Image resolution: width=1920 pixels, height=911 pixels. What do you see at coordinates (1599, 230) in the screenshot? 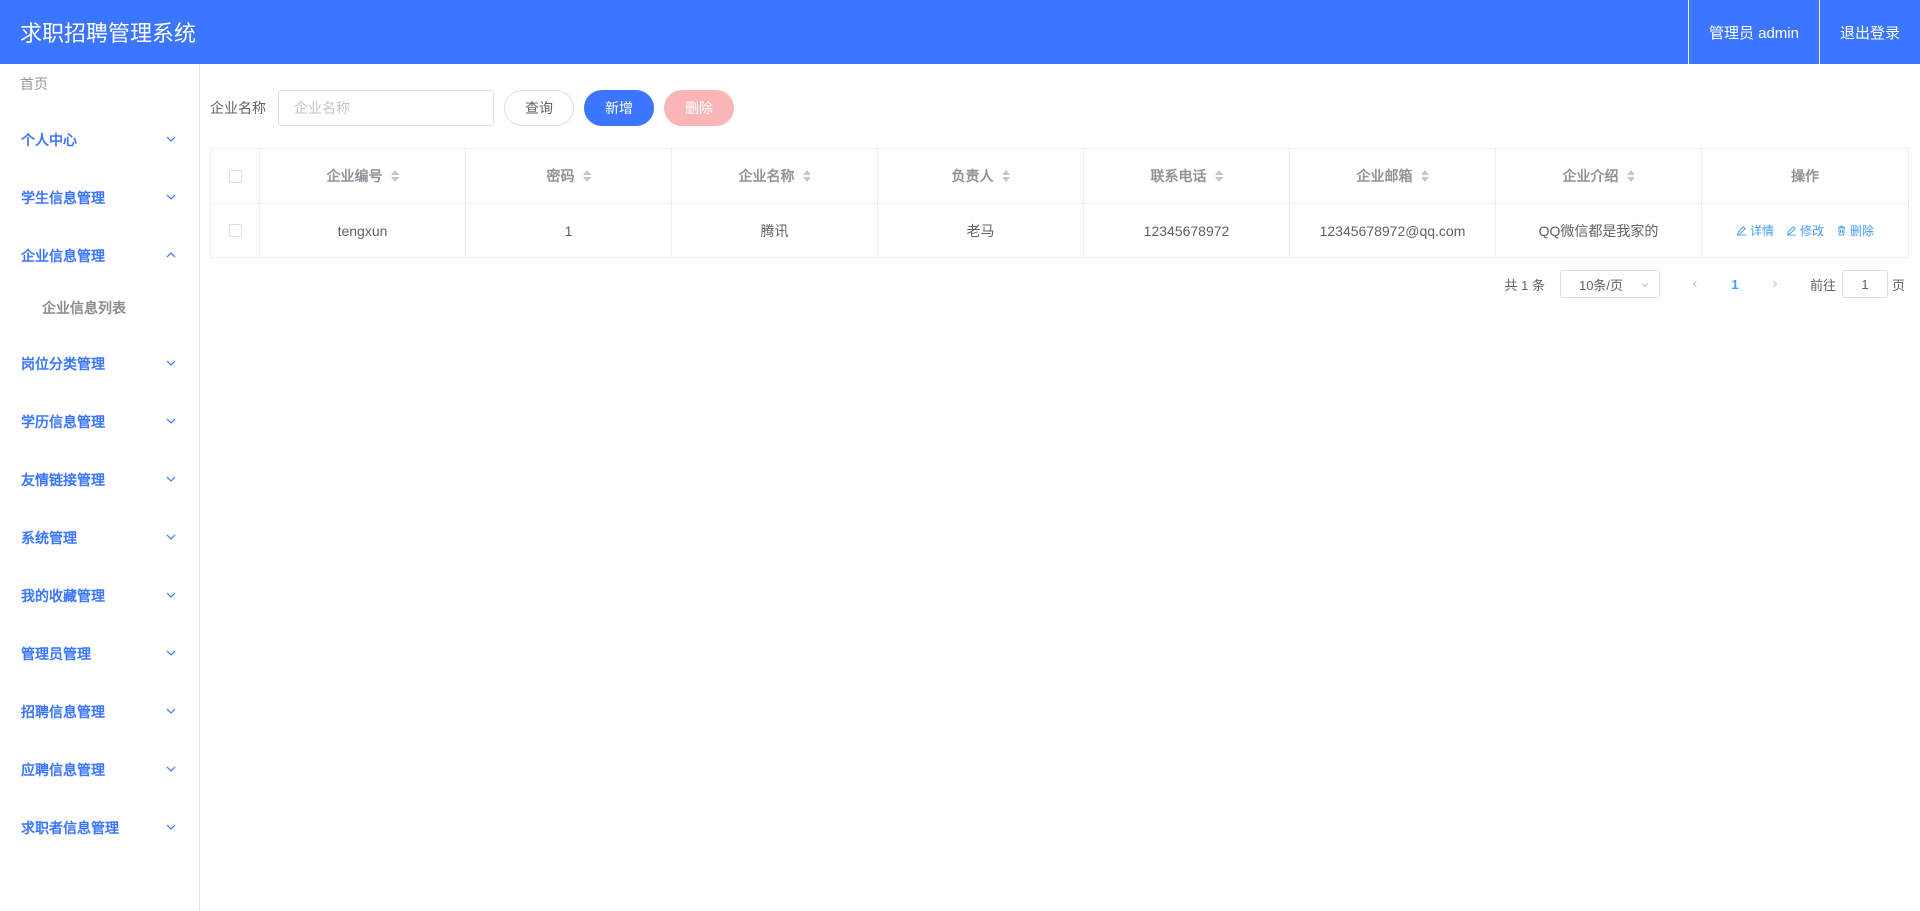
I see `table-cell: QQ微信都是我家的` at bounding box center [1599, 230].